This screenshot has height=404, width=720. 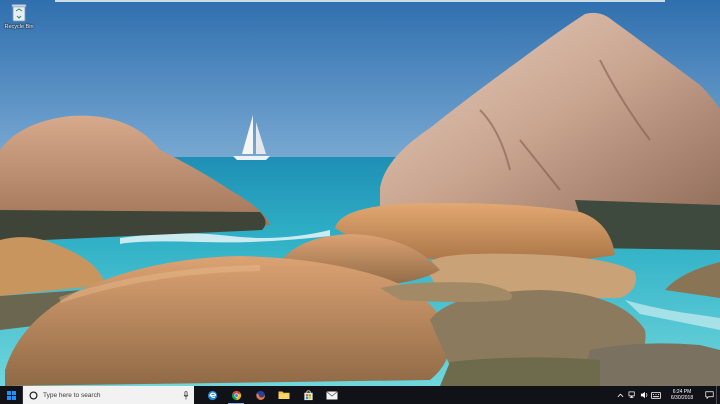 I want to click on taskbar-clock: 6:24 PM 6/30/2018, so click(x=682, y=395).